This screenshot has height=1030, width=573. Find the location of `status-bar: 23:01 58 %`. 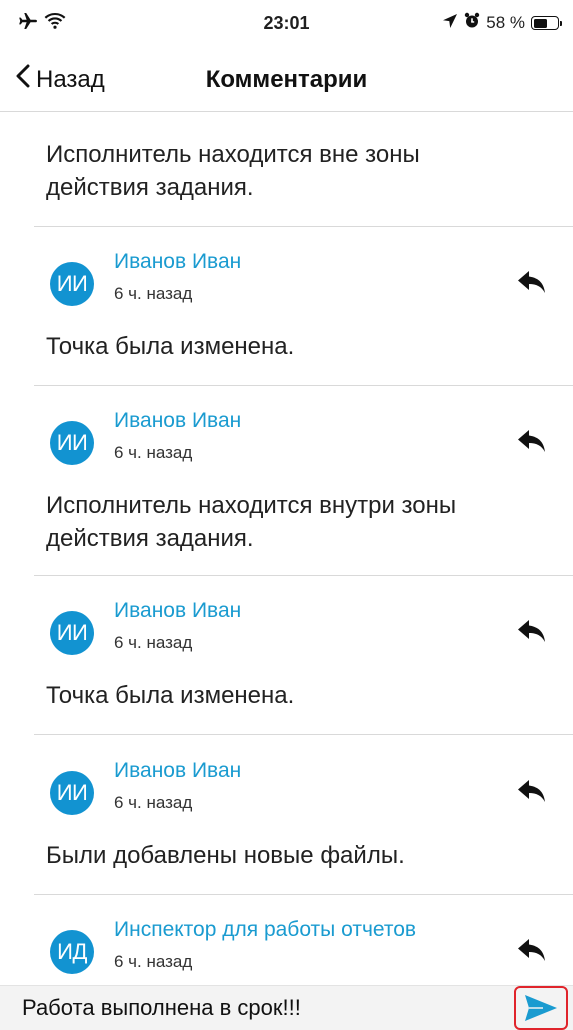

status-bar: 23:01 58 % is located at coordinates (286, 23).